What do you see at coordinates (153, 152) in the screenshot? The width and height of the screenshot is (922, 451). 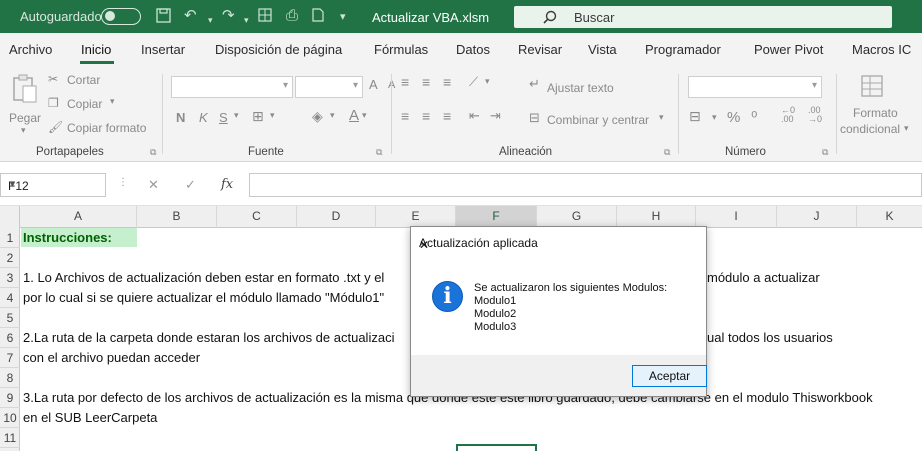 I see `clipboard-launcher-icon: ⧉` at bounding box center [153, 152].